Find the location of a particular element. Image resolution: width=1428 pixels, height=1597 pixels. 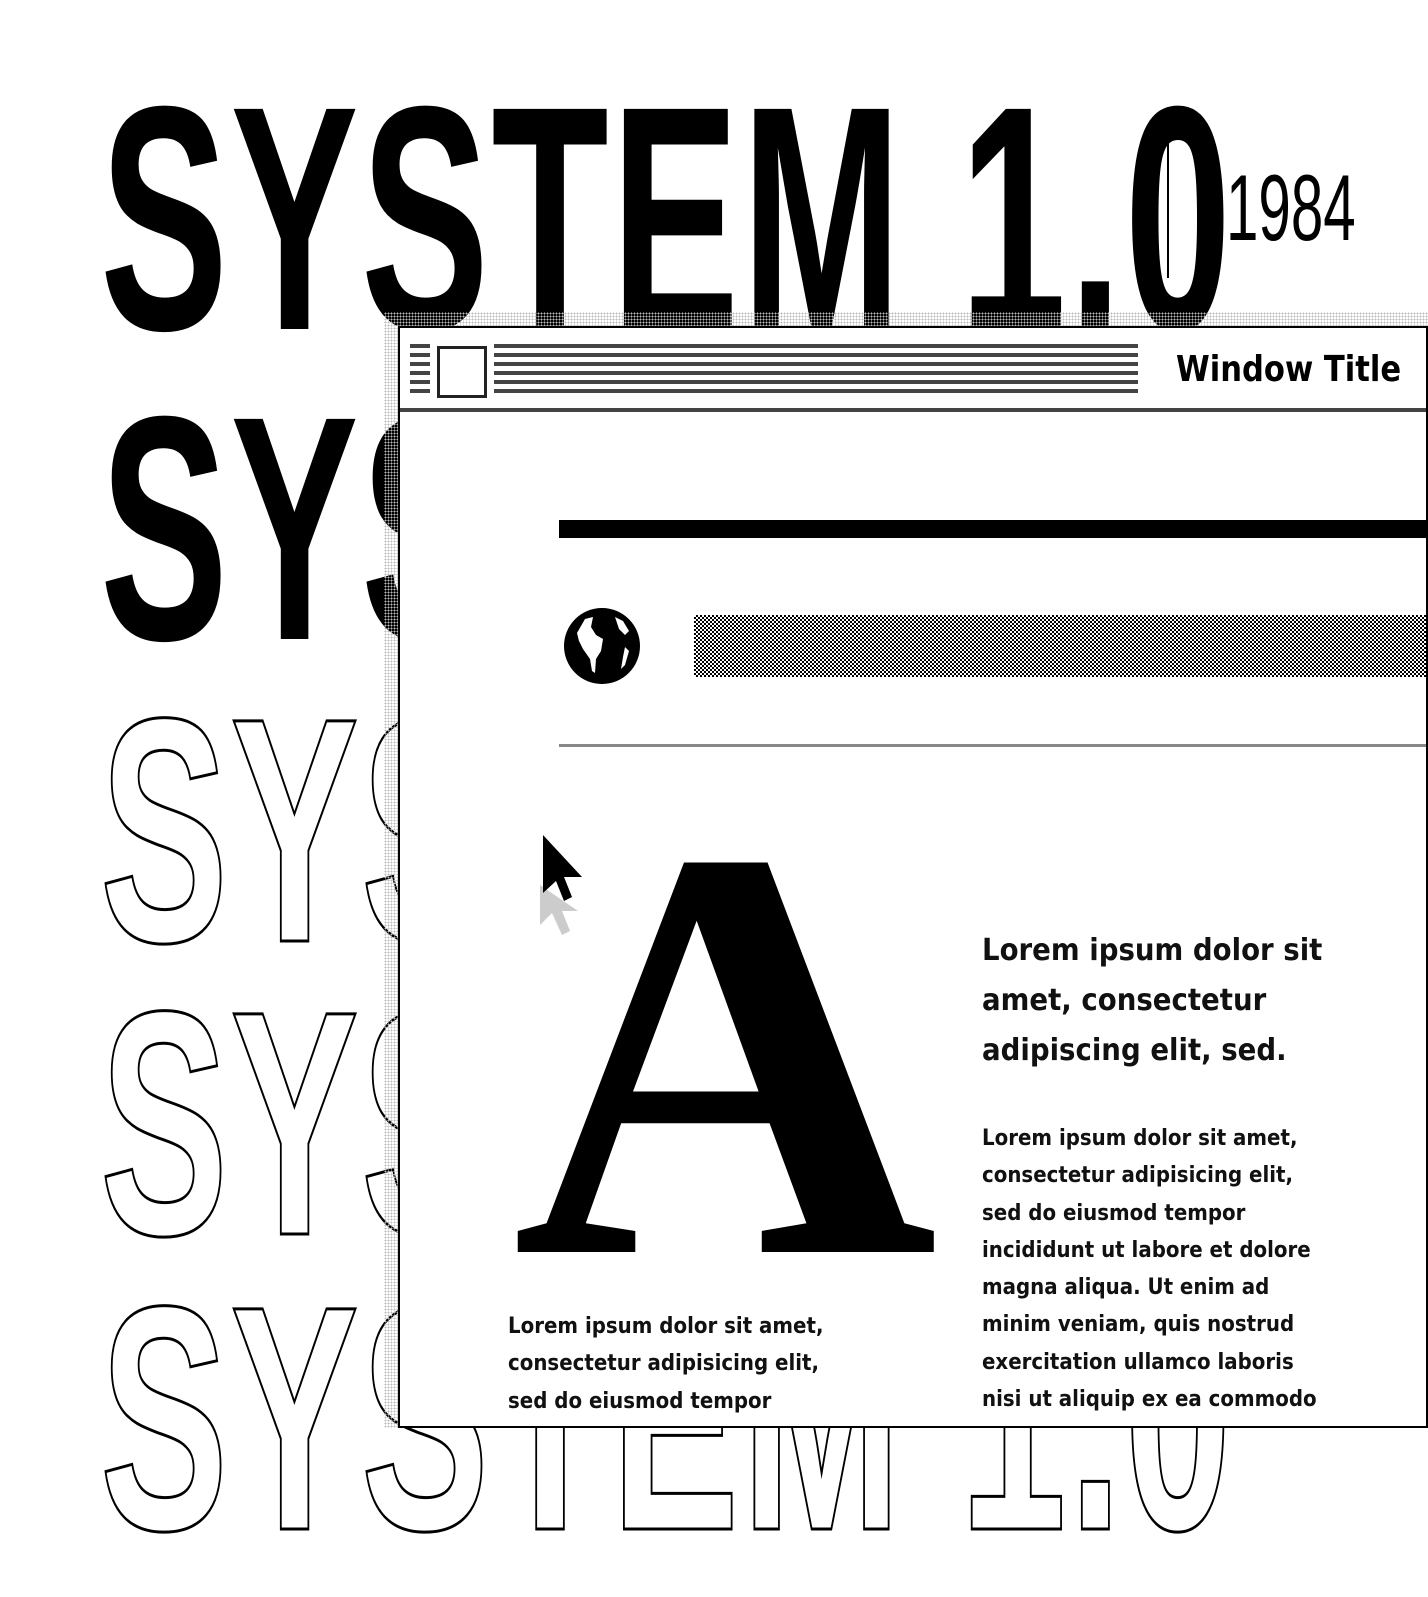

body-line: minim veniam, quis nostrud is located at coordinates (1138, 1325).